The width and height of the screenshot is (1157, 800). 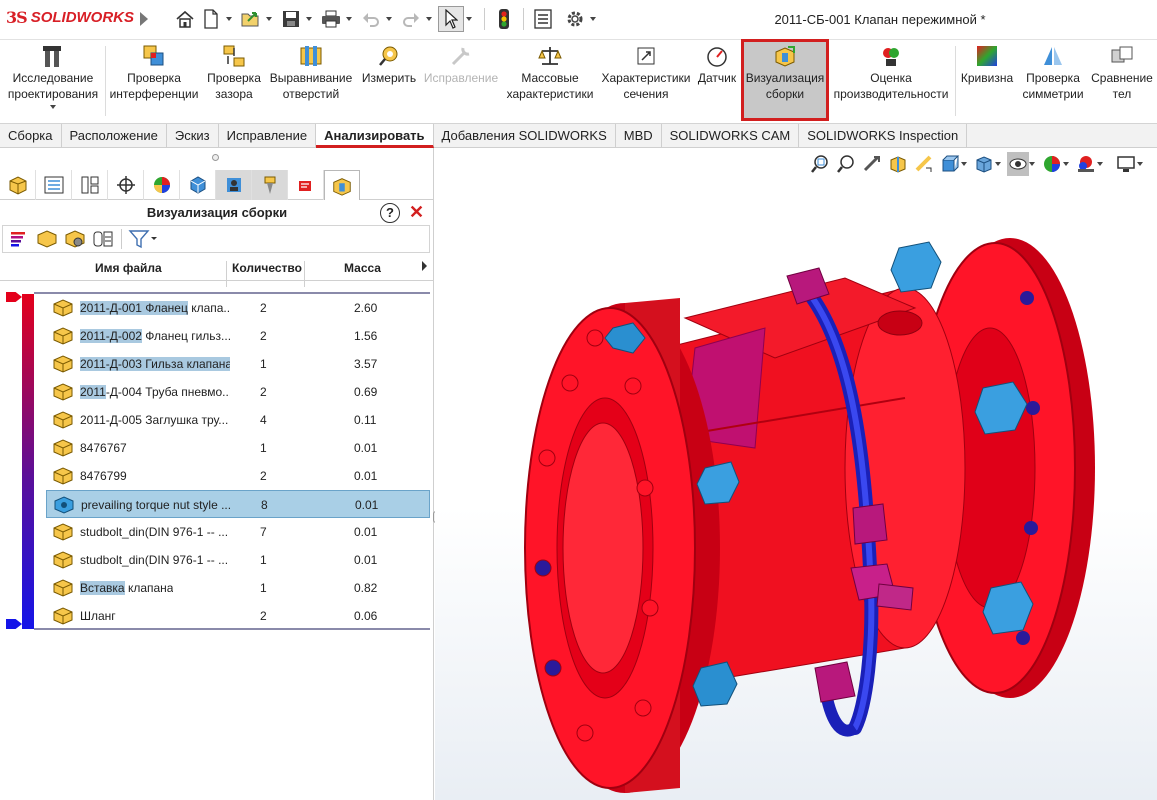 I want to click on flat-parts-view-icon, so click(x=47, y=239).